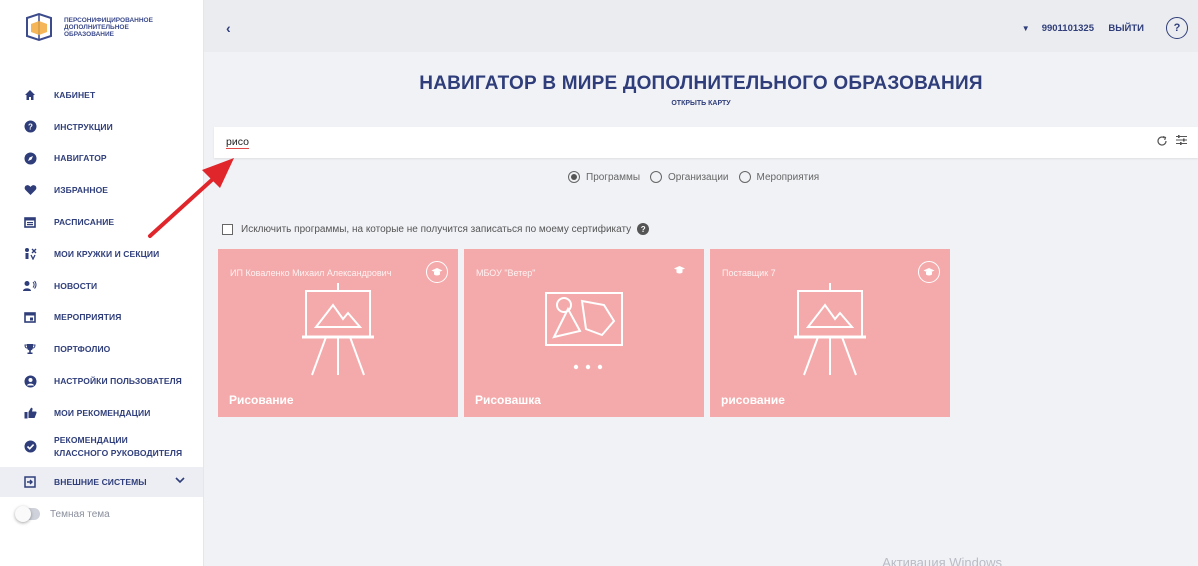 Image resolution: width=1198 pixels, height=566 pixels. Describe the element at coordinates (643, 229) in the screenshot. I see `question-icon: ?` at that location.